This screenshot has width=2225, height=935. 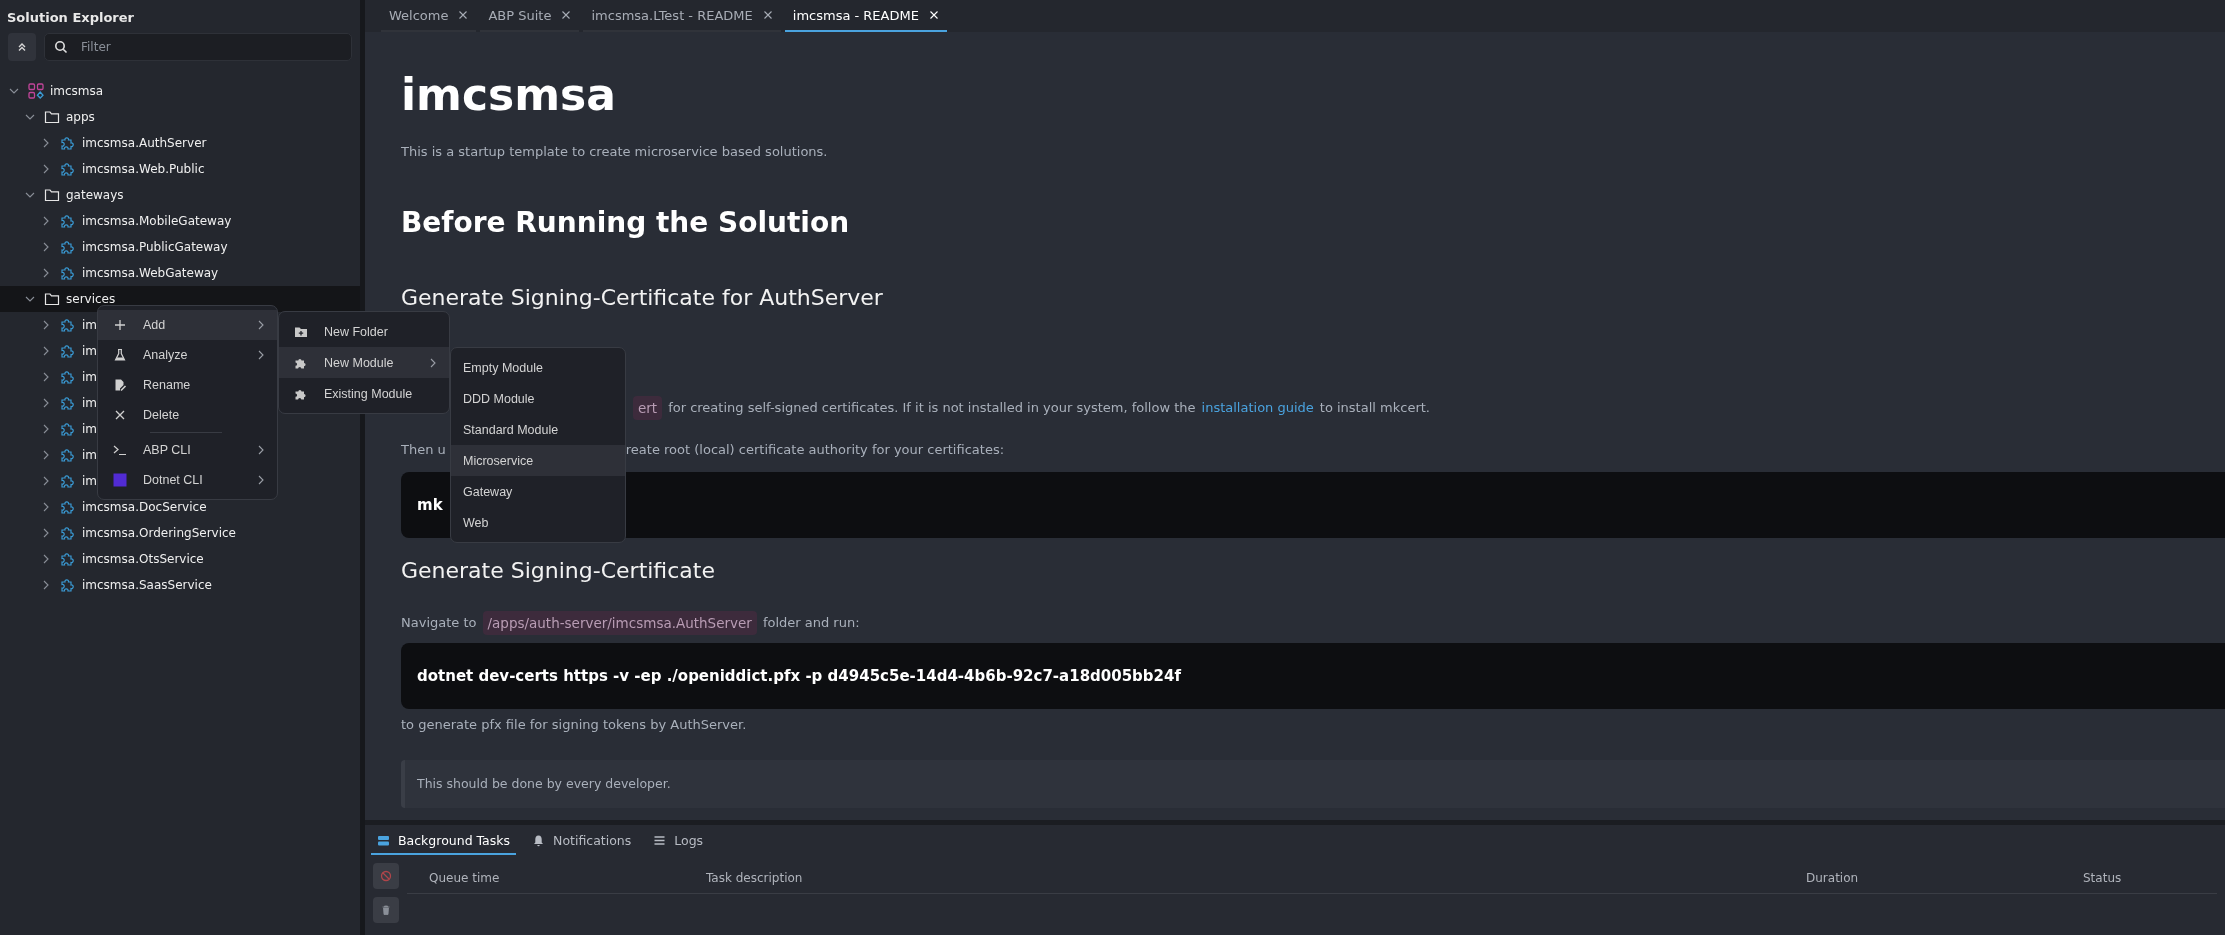 I want to click on subsection-heading: Generate Signing-Certificate, so click(x=558, y=571).